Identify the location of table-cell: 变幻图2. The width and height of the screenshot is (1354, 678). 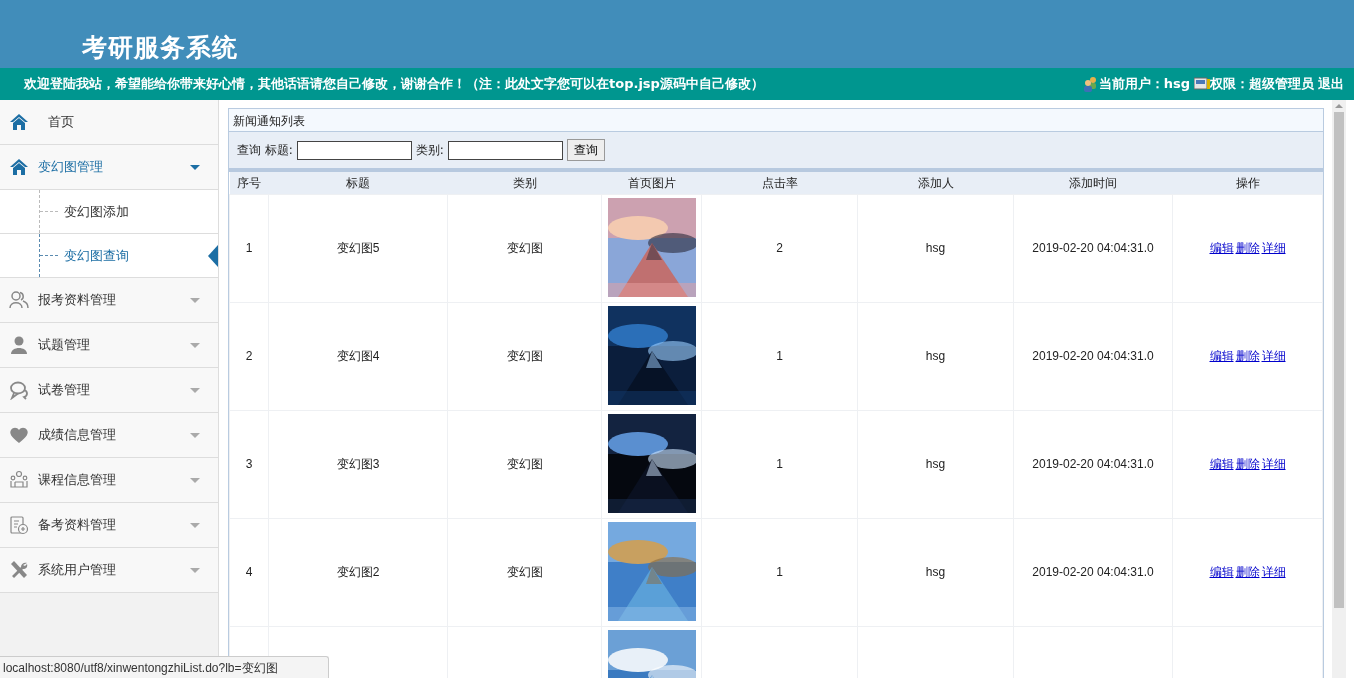
(358, 572).